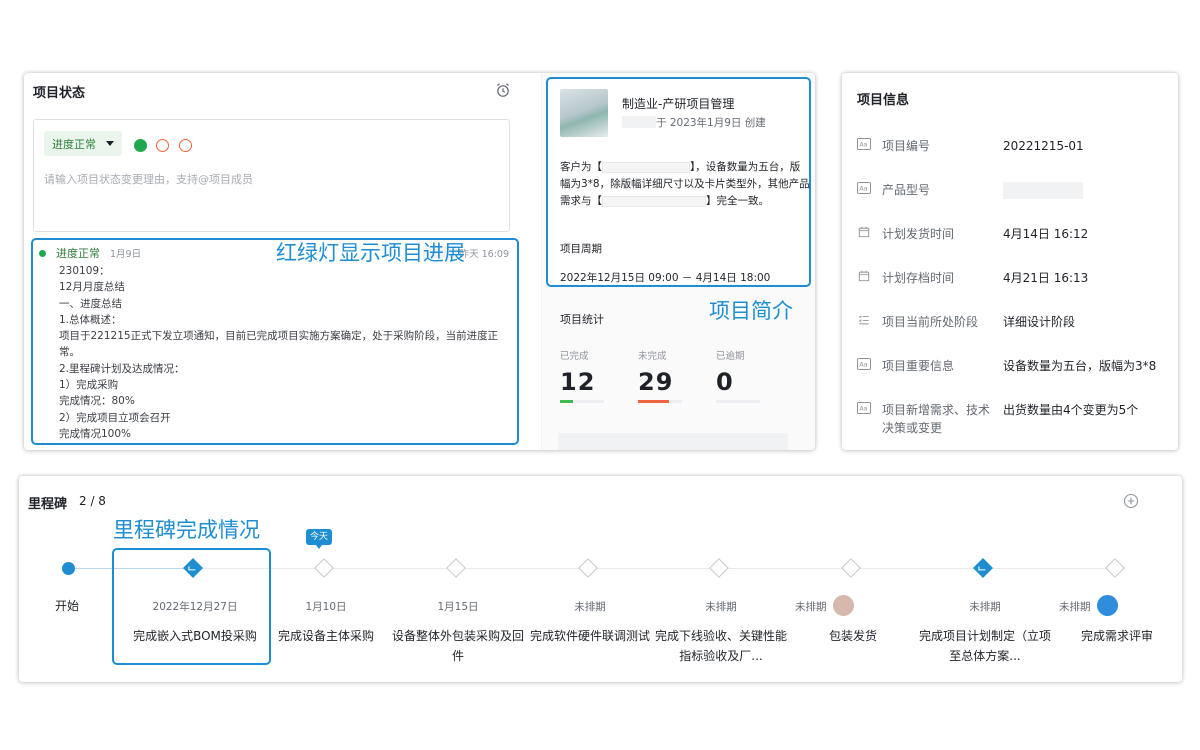 The height and width of the screenshot is (750, 1200). What do you see at coordinates (162, 145) in the screenshot?
I see `yellow-light-button` at bounding box center [162, 145].